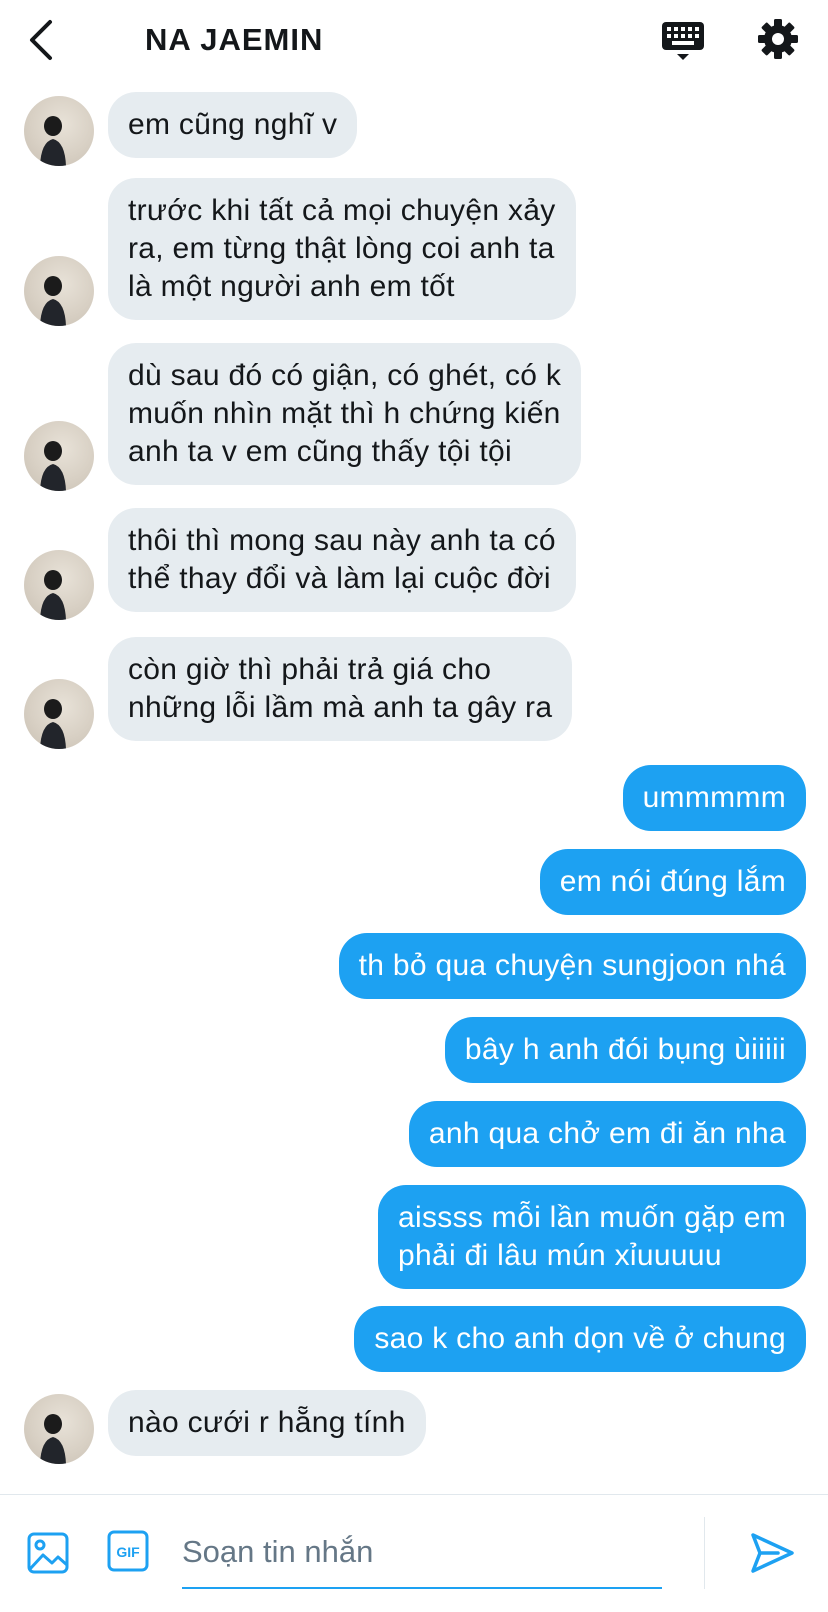 The height and width of the screenshot is (1612, 828). I want to click on conversation-title: NA JAEMIN, so click(234, 39).